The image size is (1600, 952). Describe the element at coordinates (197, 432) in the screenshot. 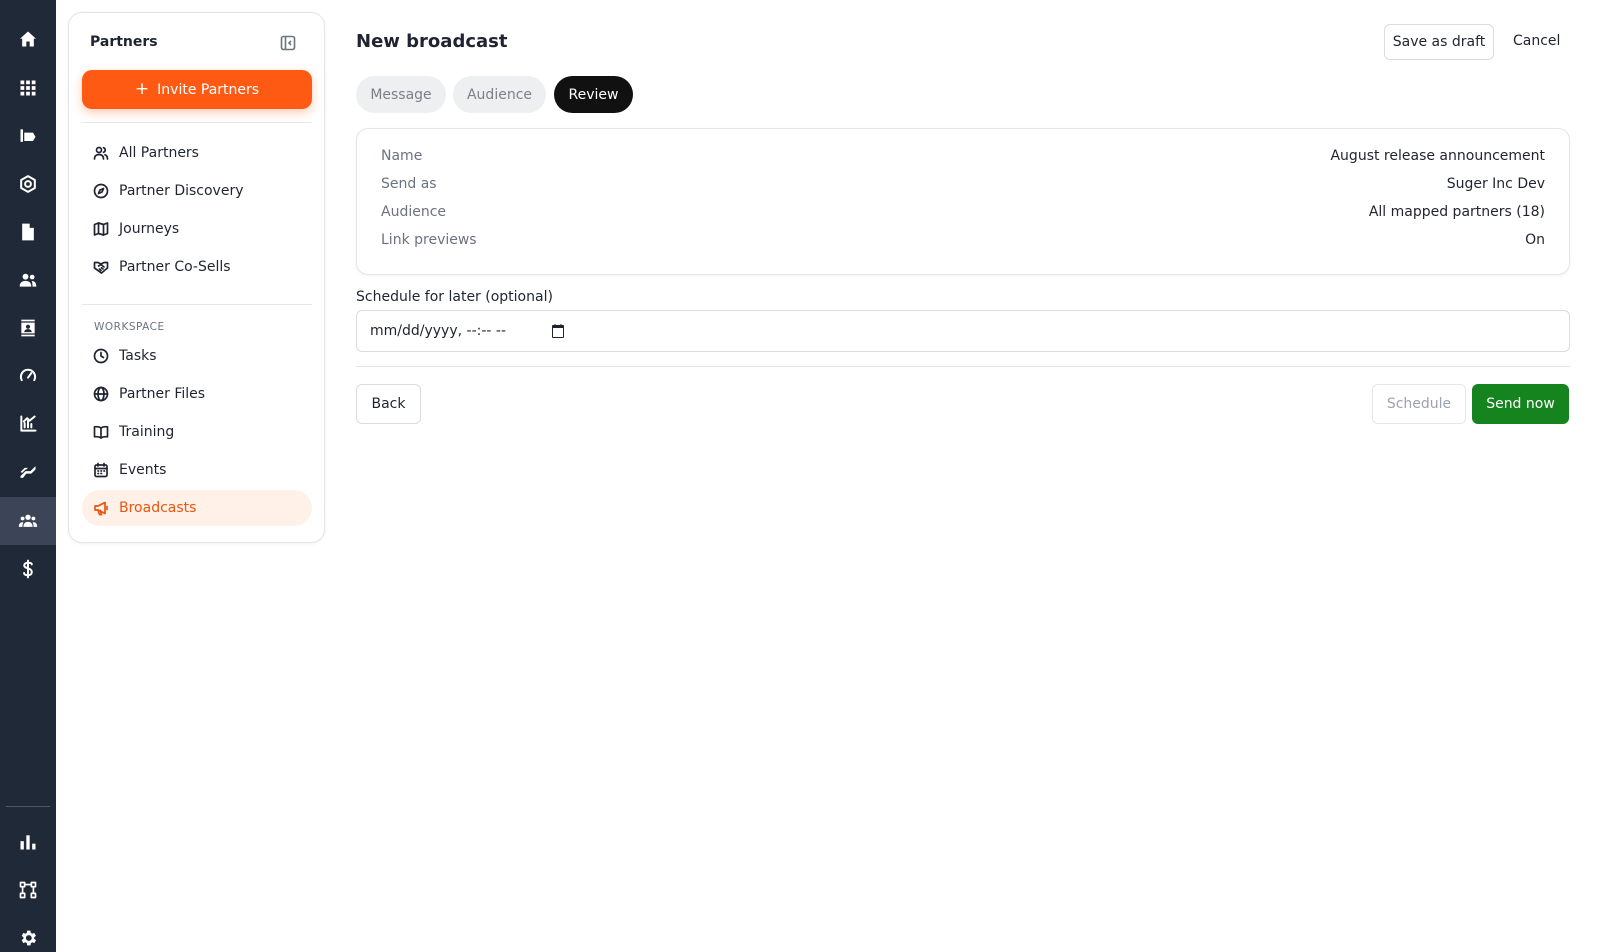

I see `sidebar-item-training: Training` at that location.